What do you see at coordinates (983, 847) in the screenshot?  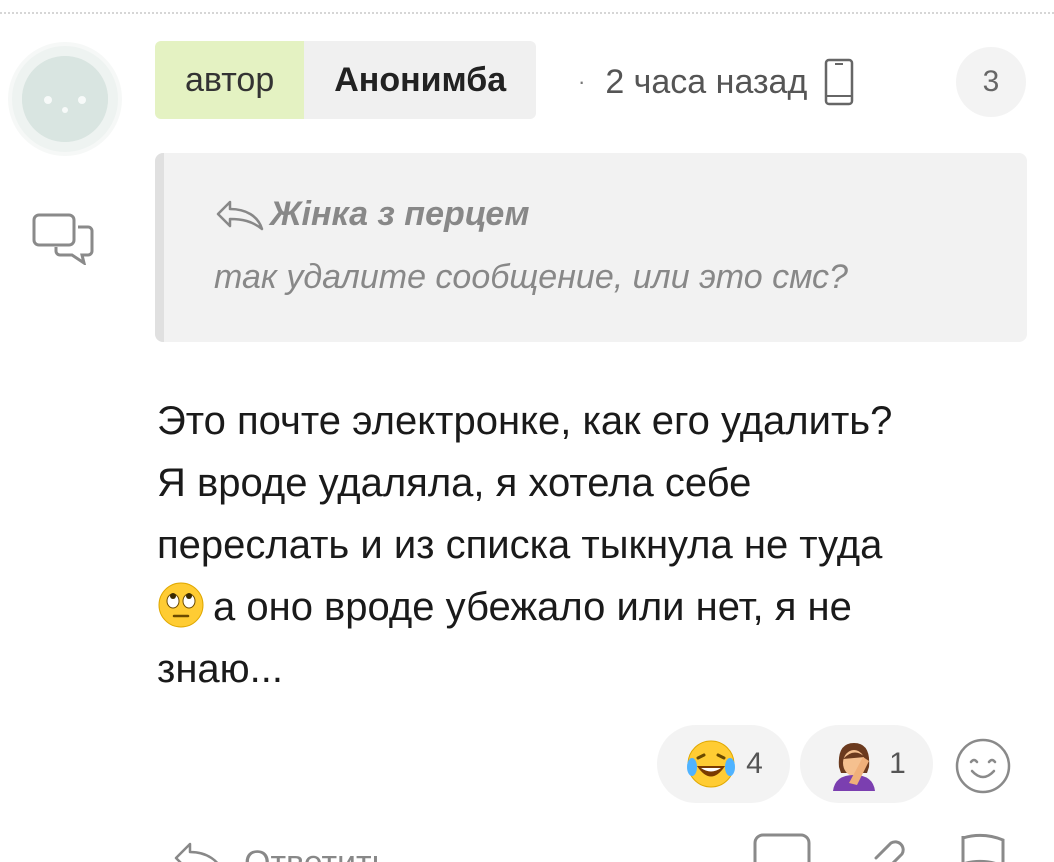 I see `flag-icon` at bounding box center [983, 847].